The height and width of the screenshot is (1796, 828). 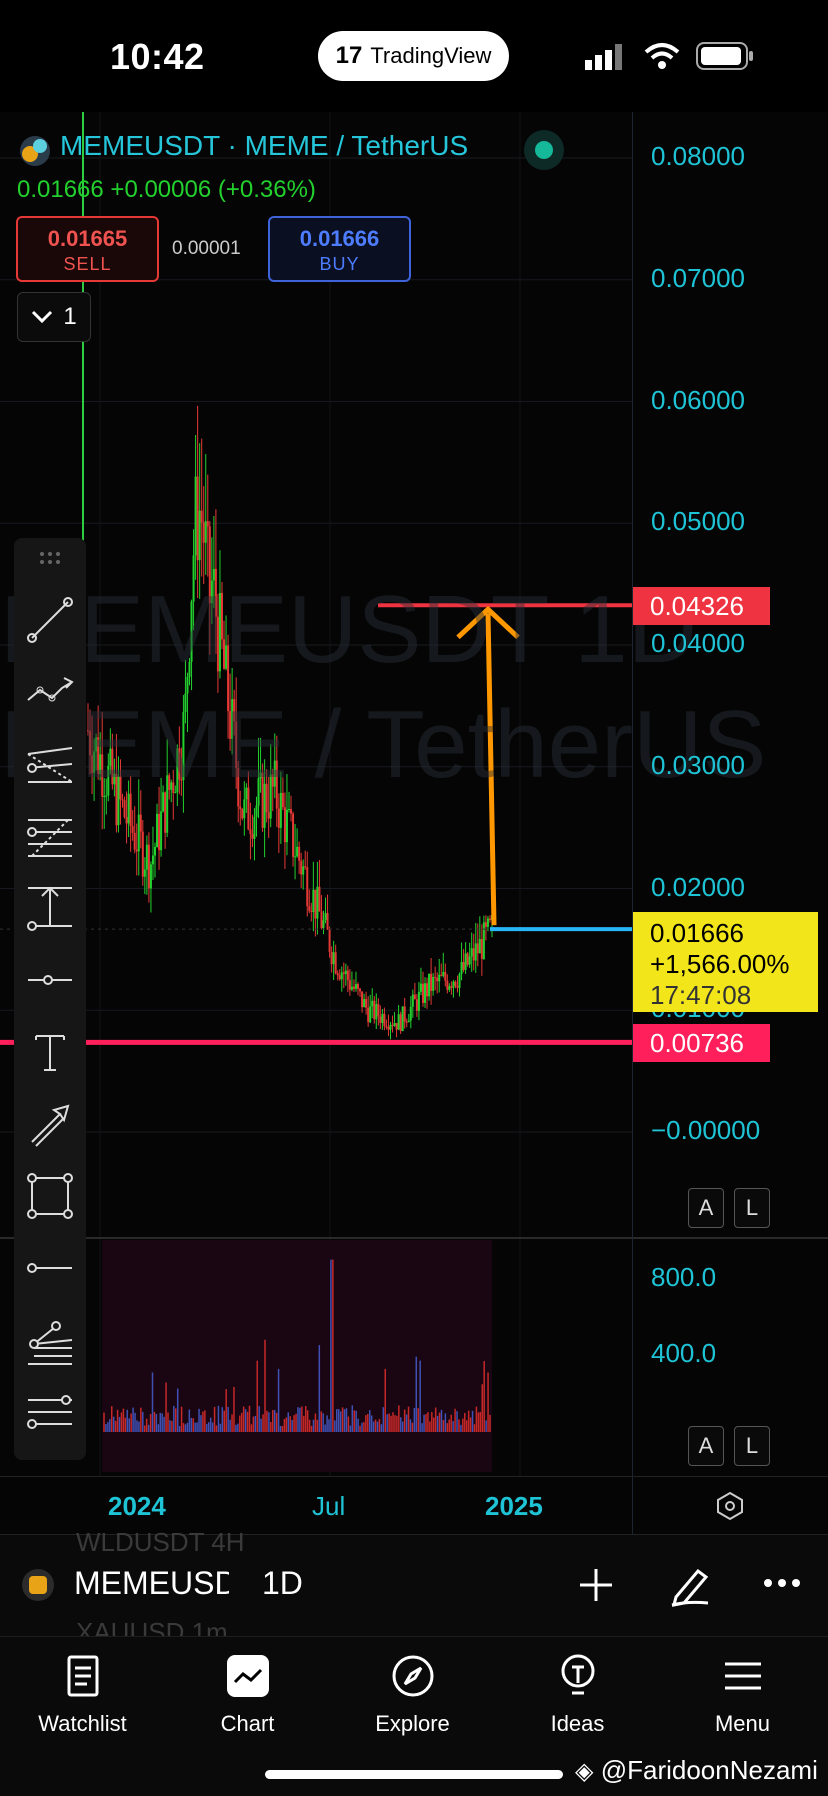 What do you see at coordinates (50, 1340) in the screenshot?
I see `gann-fan-tool-icon` at bounding box center [50, 1340].